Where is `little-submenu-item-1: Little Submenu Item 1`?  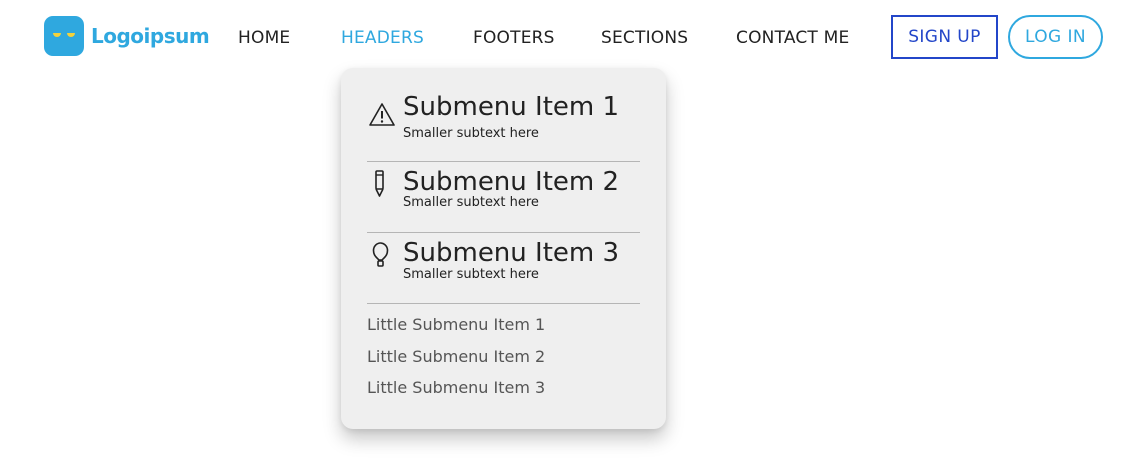
little-submenu-item-1: Little Submenu Item 1 is located at coordinates (456, 325).